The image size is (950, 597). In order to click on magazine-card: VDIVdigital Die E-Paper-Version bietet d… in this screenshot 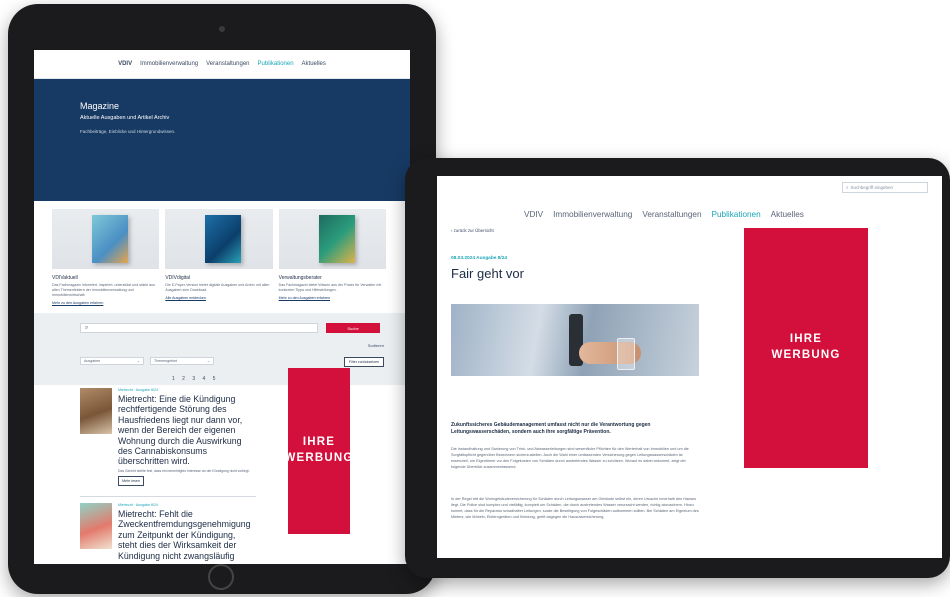, I will do `click(219, 261)`.